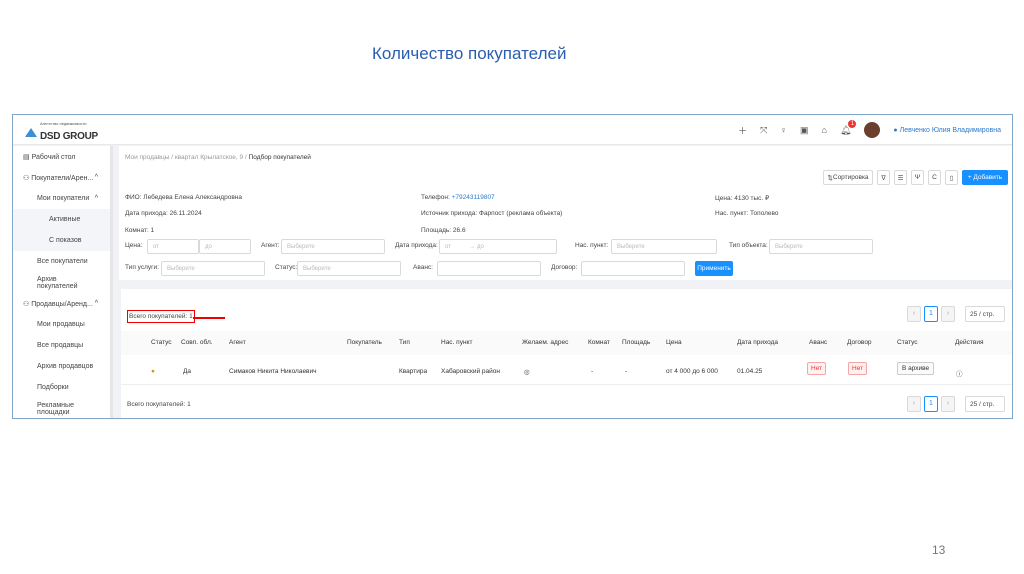 The image size is (1024, 574). I want to click on status-badge: В архиве, so click(916, 368).